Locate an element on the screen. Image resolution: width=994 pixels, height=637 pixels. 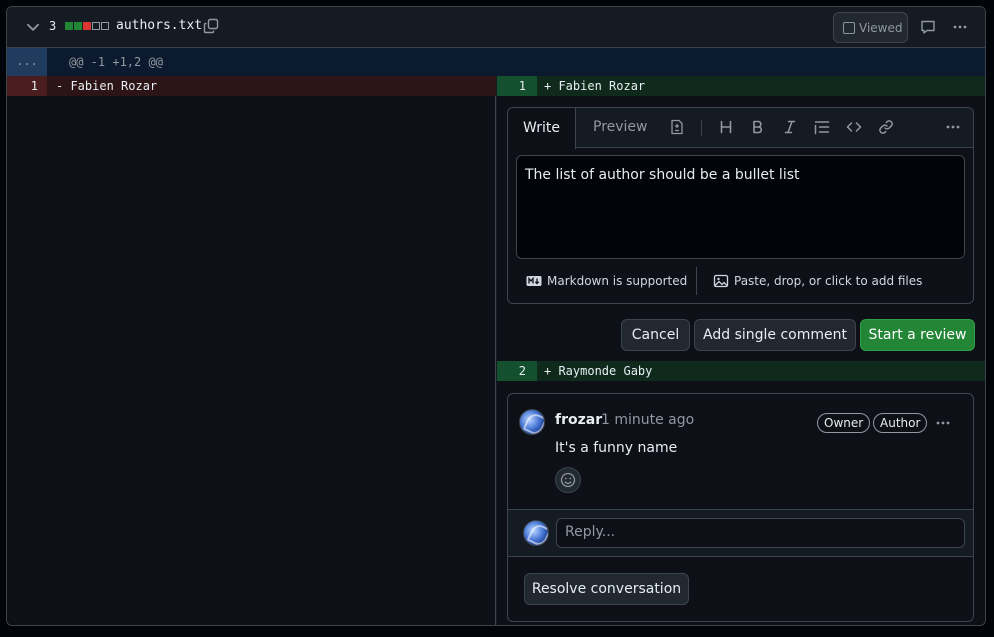
add-reaction-button is located at coordinates (568, 480).